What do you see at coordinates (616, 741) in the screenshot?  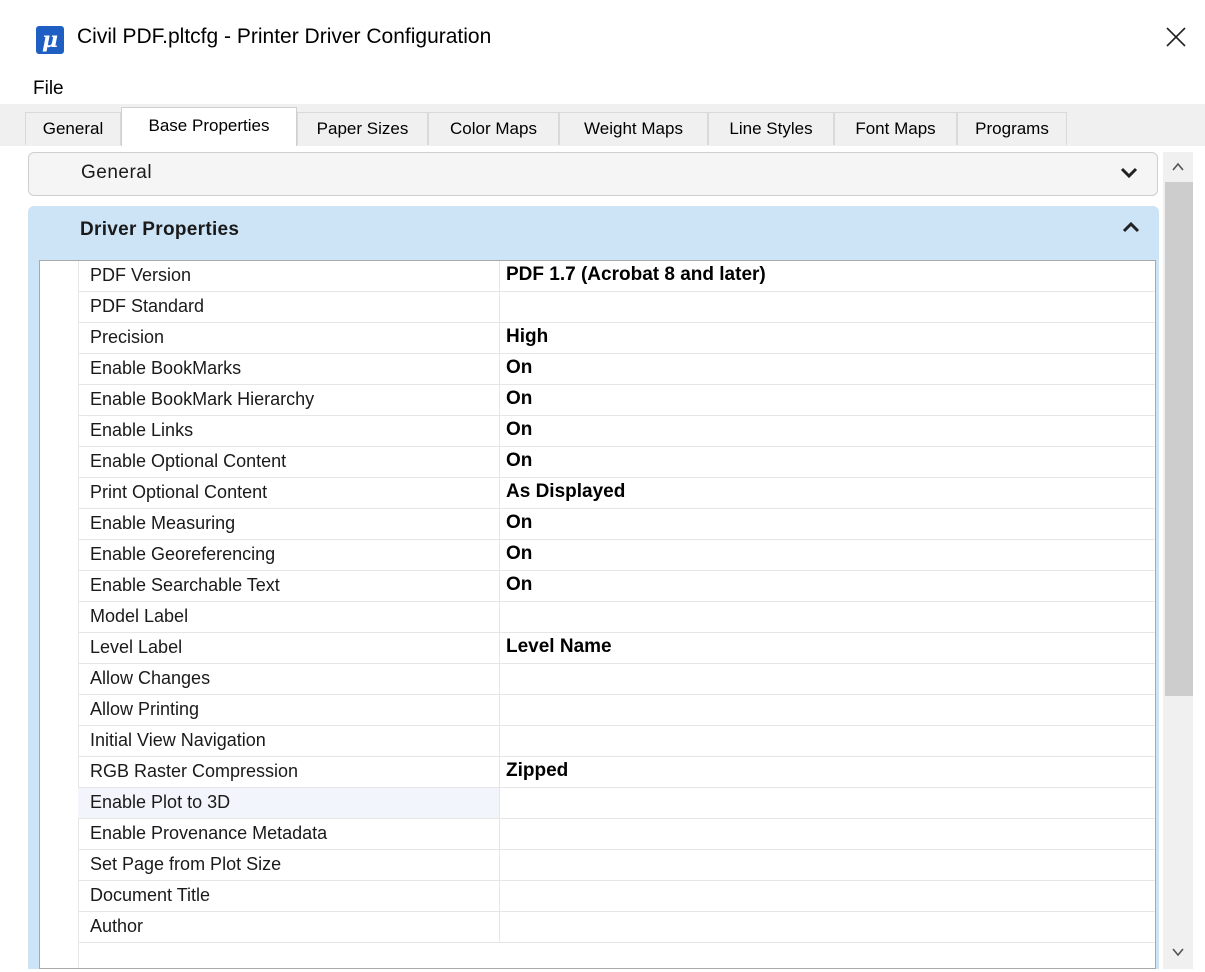 I see `property-row: Initial View Navigation` at bounding box center [616, 741].